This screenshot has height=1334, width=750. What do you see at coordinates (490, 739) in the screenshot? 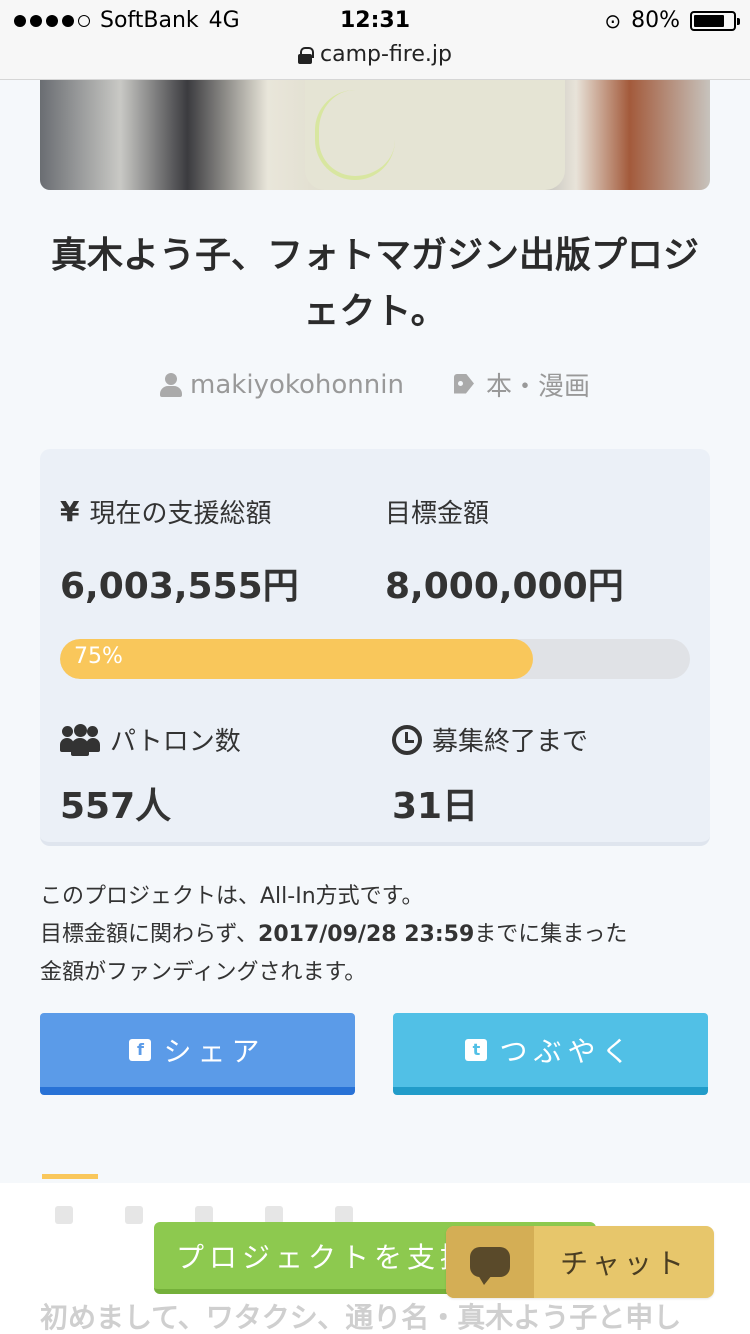
I see `remaining-label: 募集終了まで` at bounding box center [490, 739].